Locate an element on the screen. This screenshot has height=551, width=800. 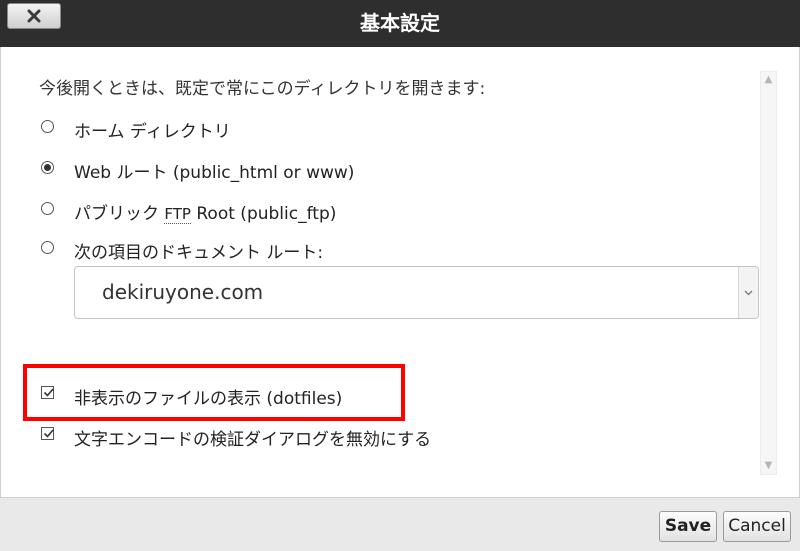
checkbox-disable-encoding-dialog: 文字エンコードの検証ダイアログを無効にする is located at coordinates (236, 437).